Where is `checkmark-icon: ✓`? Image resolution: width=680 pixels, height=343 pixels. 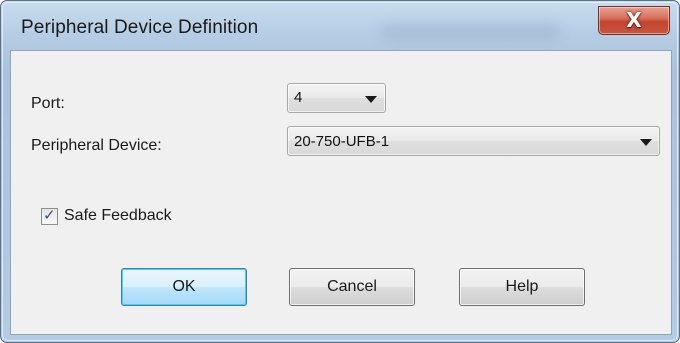
checkmark-icon: ✓ is located at coordinates (49, 215).